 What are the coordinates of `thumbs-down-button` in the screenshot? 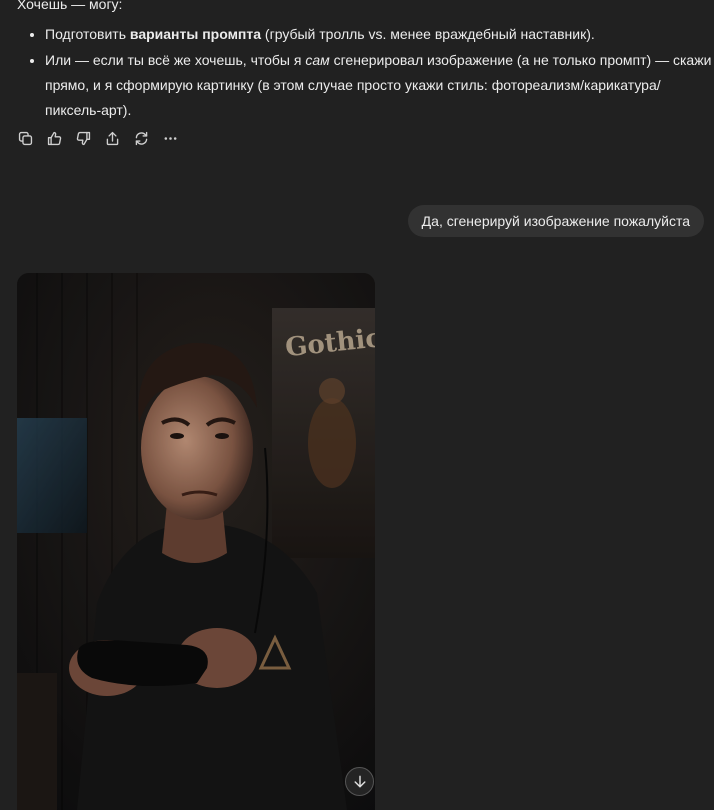 It's located at (83, 138).